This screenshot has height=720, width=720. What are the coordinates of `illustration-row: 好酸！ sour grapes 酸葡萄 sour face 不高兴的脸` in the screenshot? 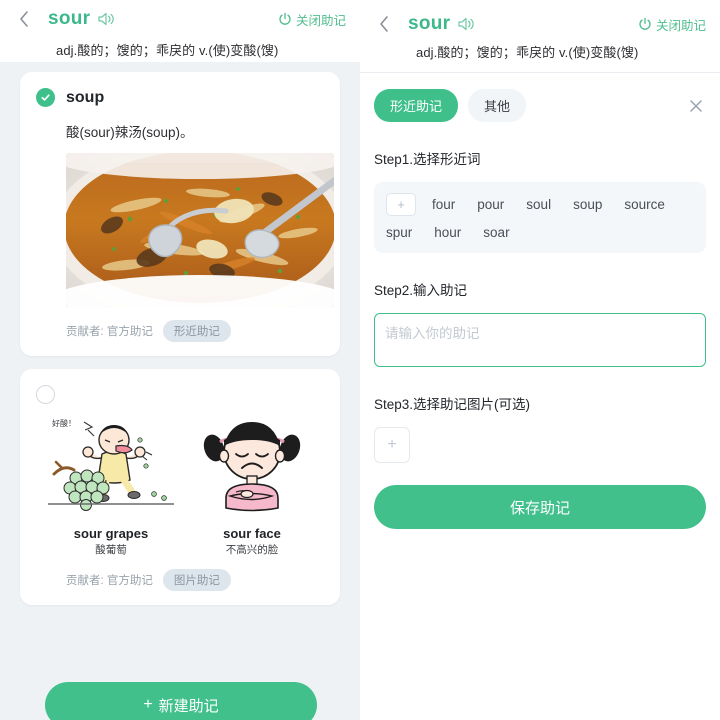 It's located at (180, 480).